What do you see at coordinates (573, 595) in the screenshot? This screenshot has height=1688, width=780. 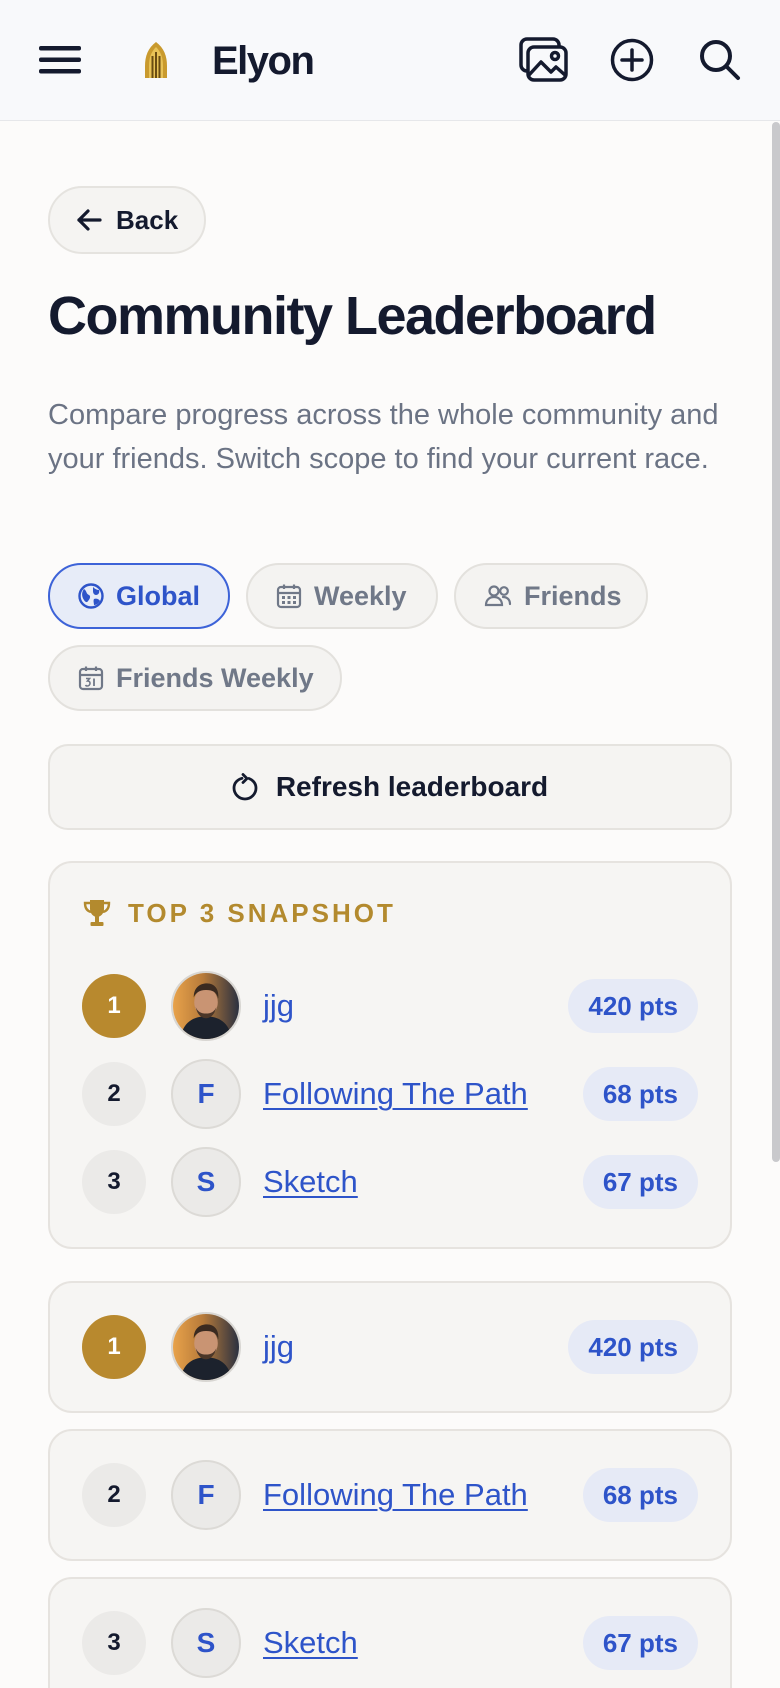 I see `scope-label-friends: Friends` at bounding box center [573, 595].